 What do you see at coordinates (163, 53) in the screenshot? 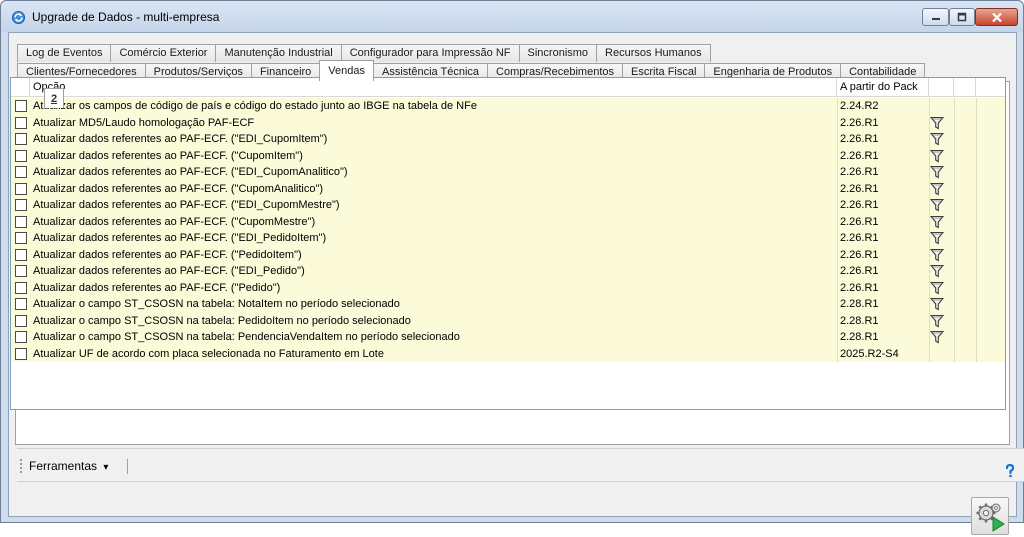
I see `tab-comercio-exterior: Comércio Exterior` at bounding box center [163, 53].